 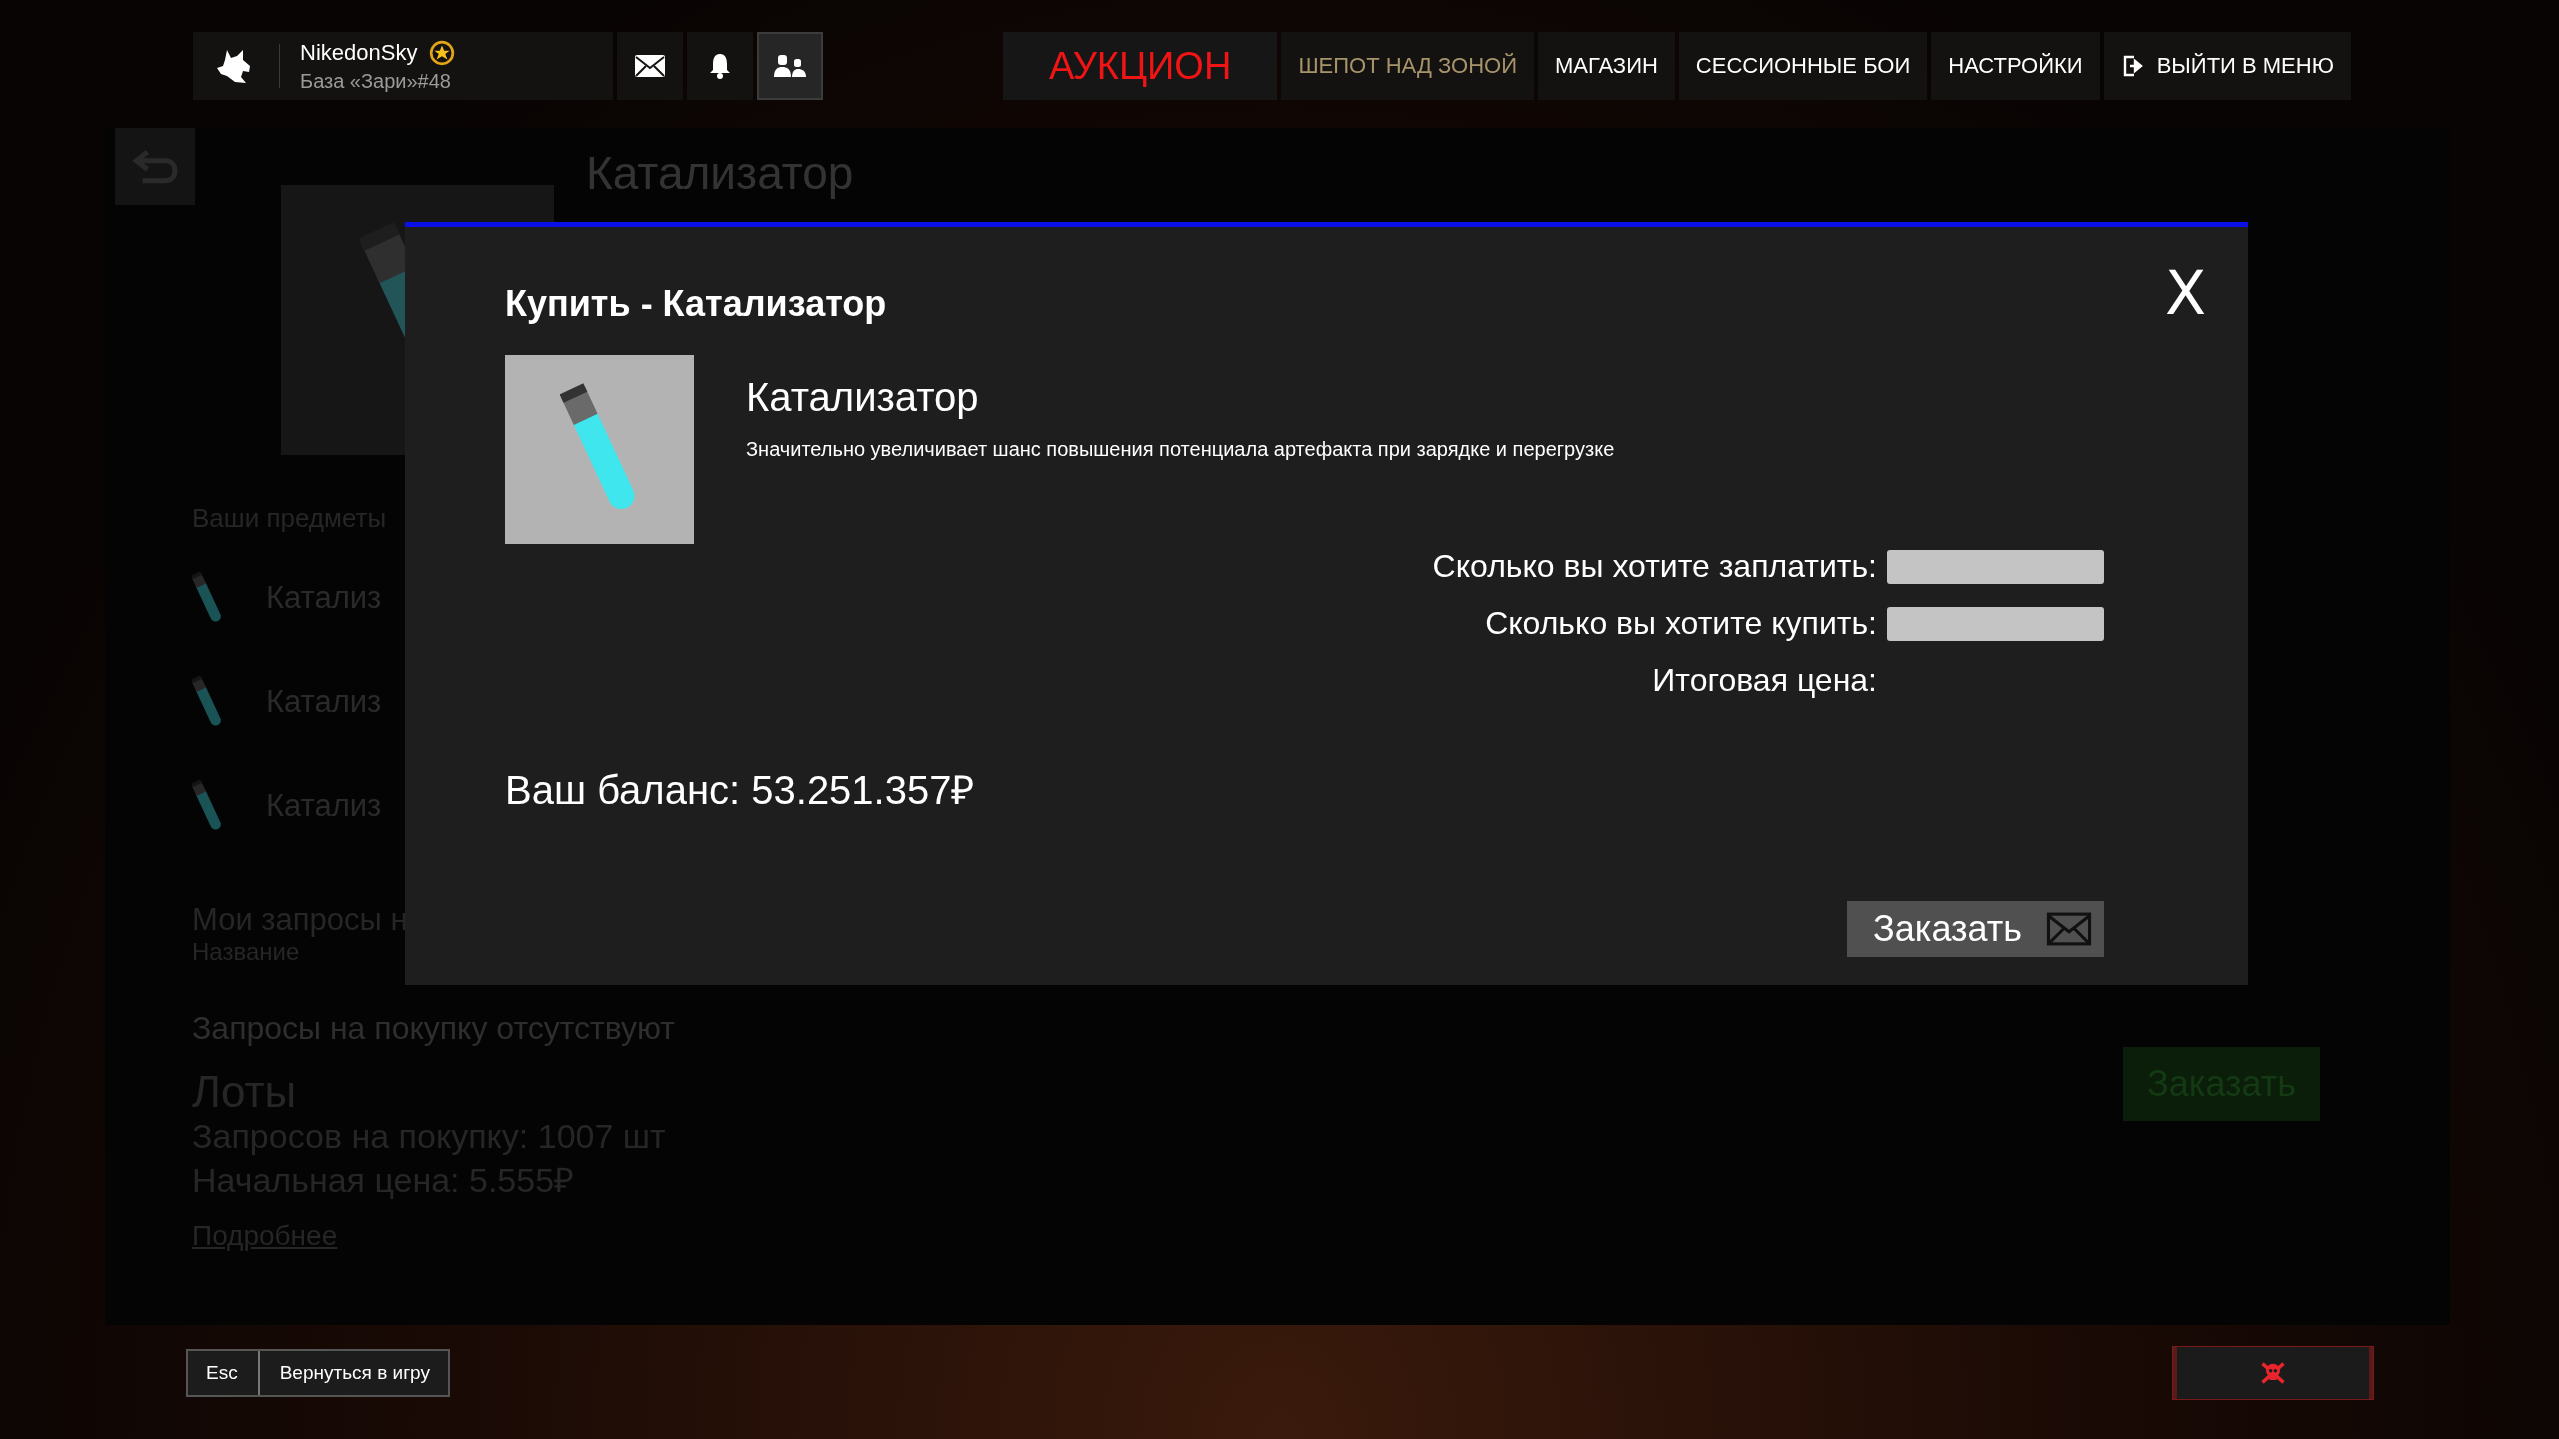 I want to click on close-button: X, so click(x=2185, y=293).